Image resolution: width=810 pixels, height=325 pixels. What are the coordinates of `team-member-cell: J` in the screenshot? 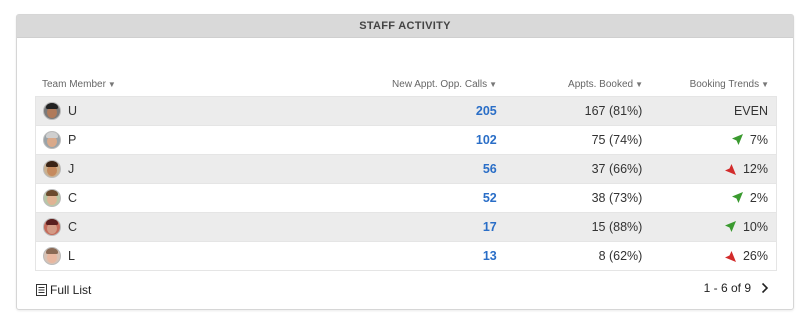 It's located at (135, 169).